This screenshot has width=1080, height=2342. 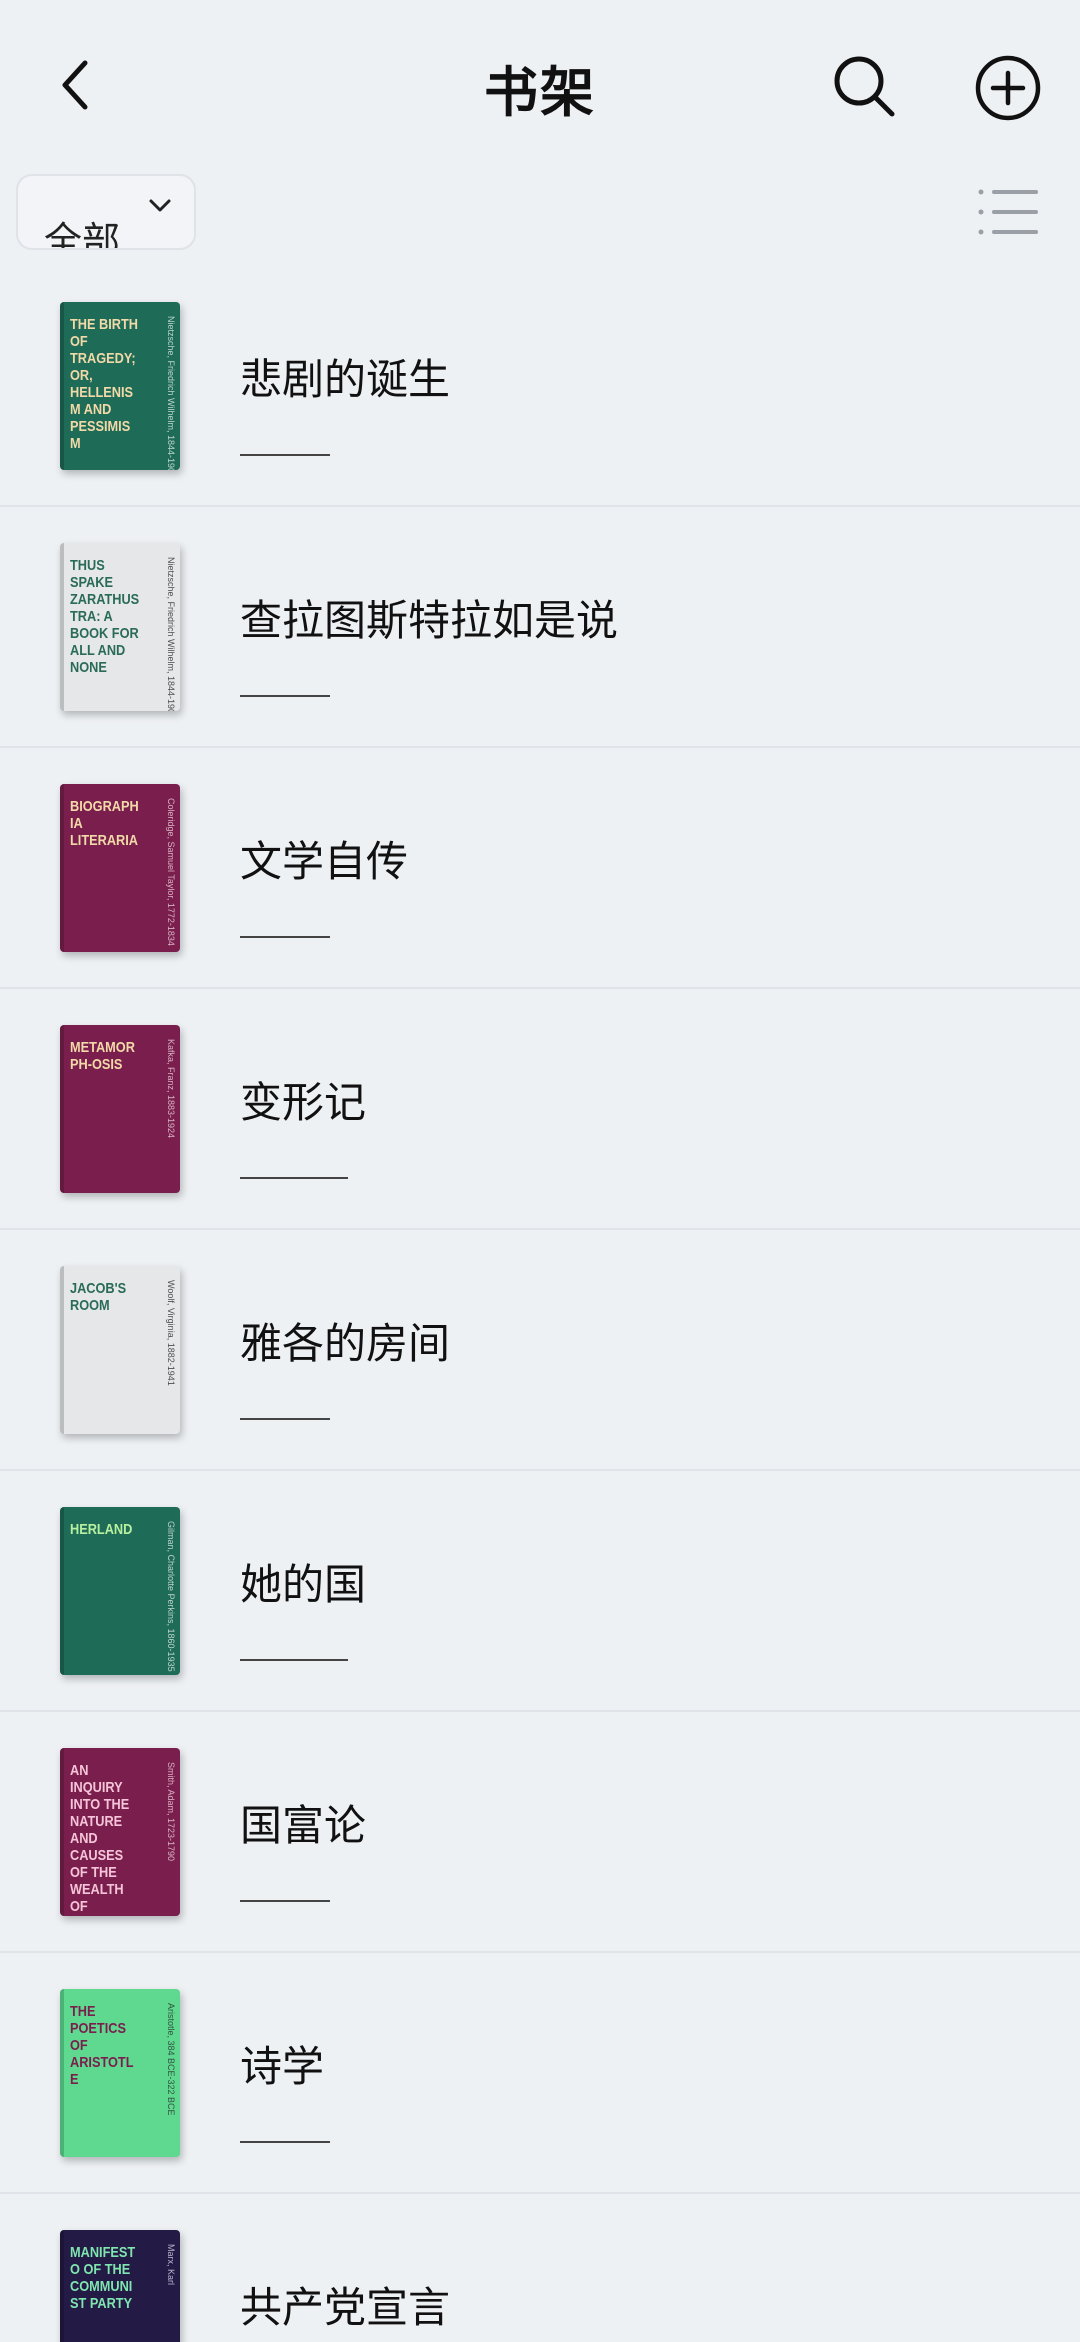 What do you see at coordinates (171, 872) in the screenshot?
I see `book-cover-author: Coleridge, Samuel Taylor, 1772-1834` at bounding box center [171, 872].